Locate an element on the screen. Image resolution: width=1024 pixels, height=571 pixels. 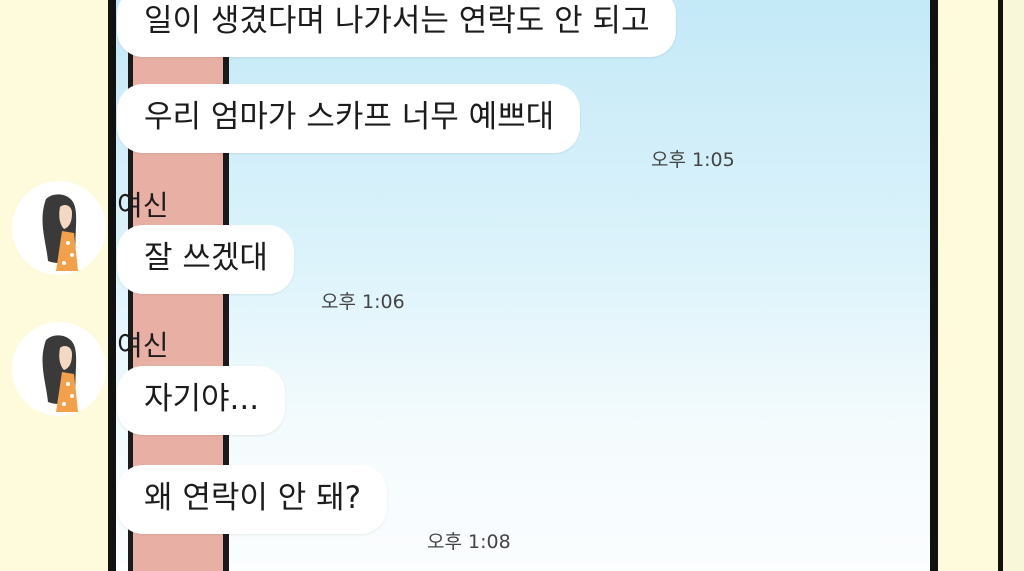
message-time: 오후 1:06 is located at coordinates (363, 302).